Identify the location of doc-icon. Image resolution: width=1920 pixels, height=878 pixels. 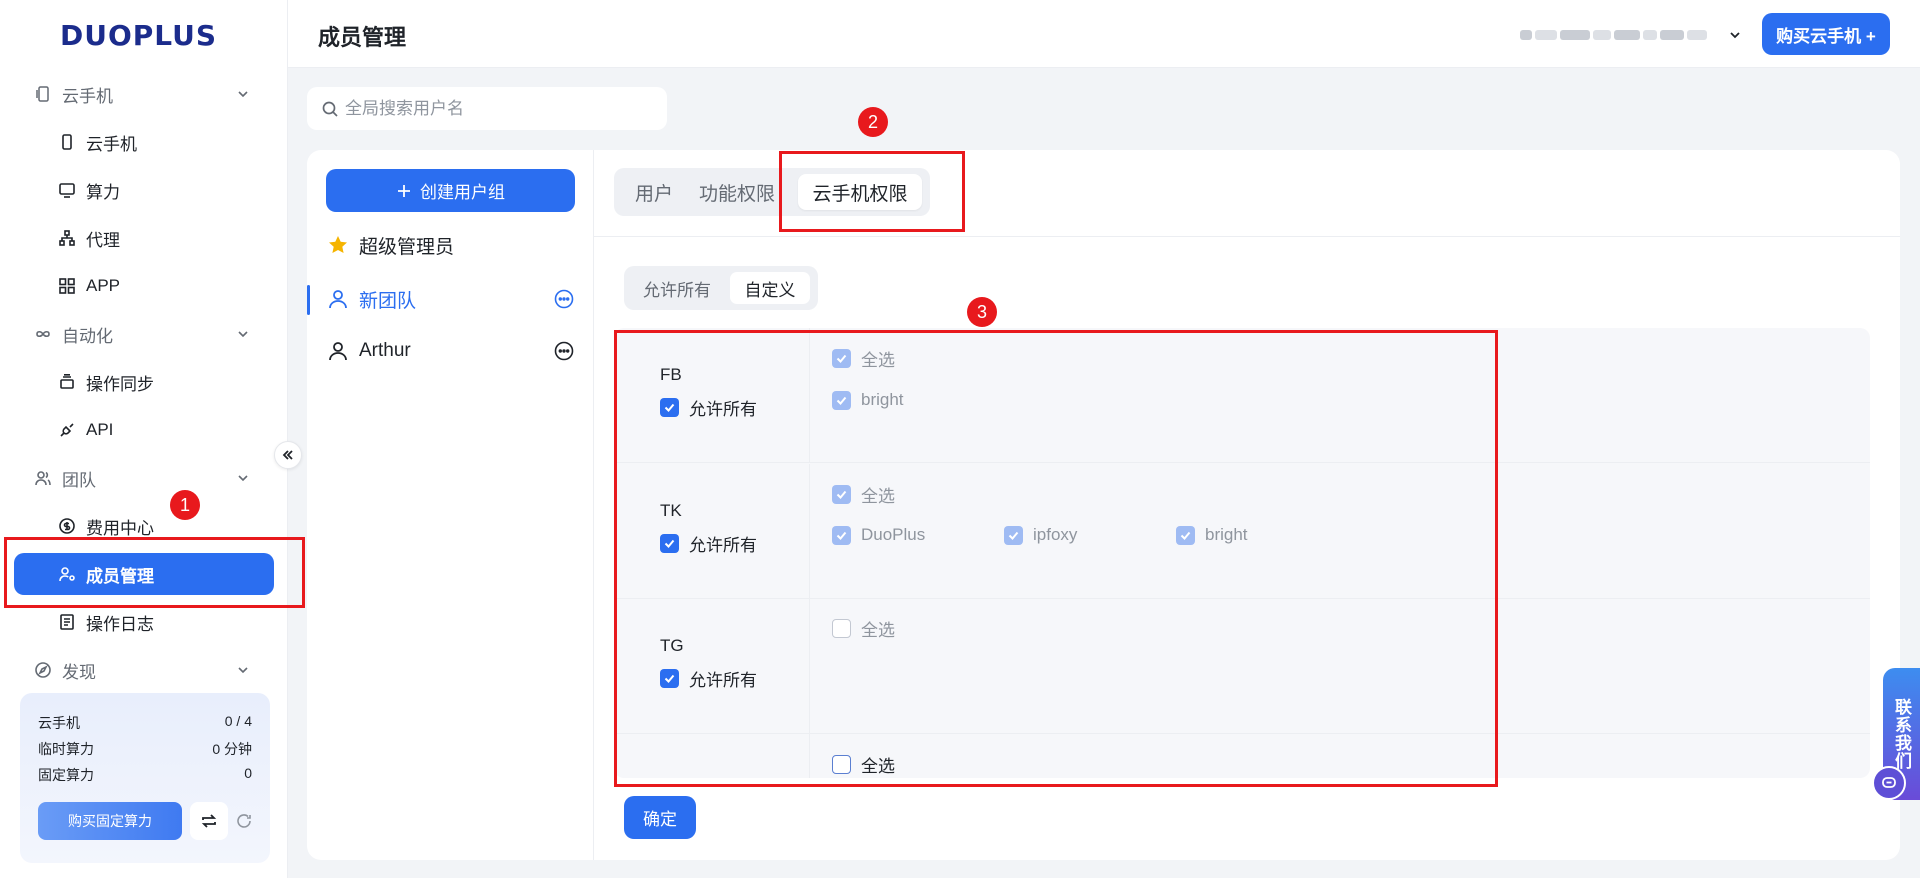
(67, 622).